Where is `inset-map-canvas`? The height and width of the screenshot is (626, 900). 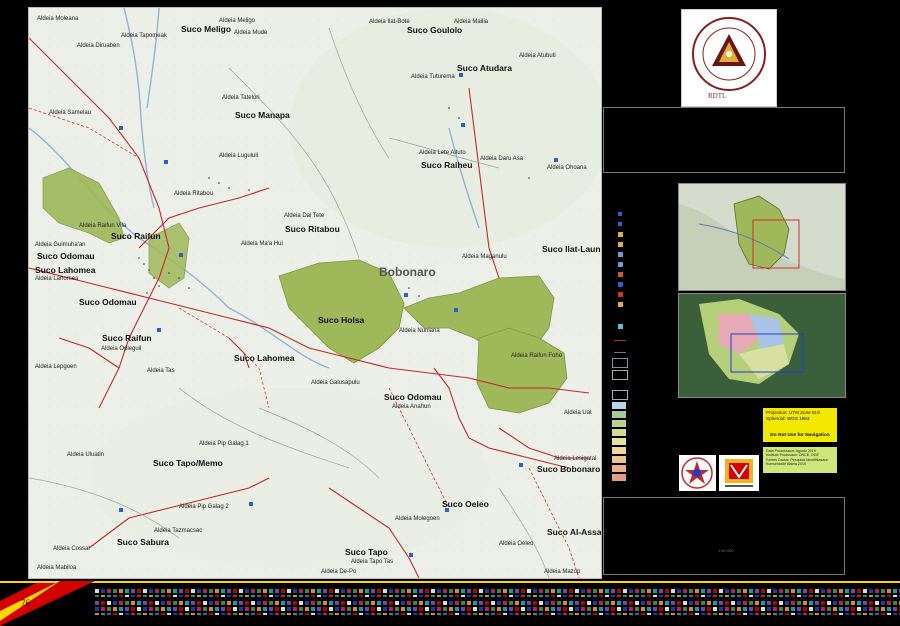 inset-map-canvas is located at coordinates (762, 237).